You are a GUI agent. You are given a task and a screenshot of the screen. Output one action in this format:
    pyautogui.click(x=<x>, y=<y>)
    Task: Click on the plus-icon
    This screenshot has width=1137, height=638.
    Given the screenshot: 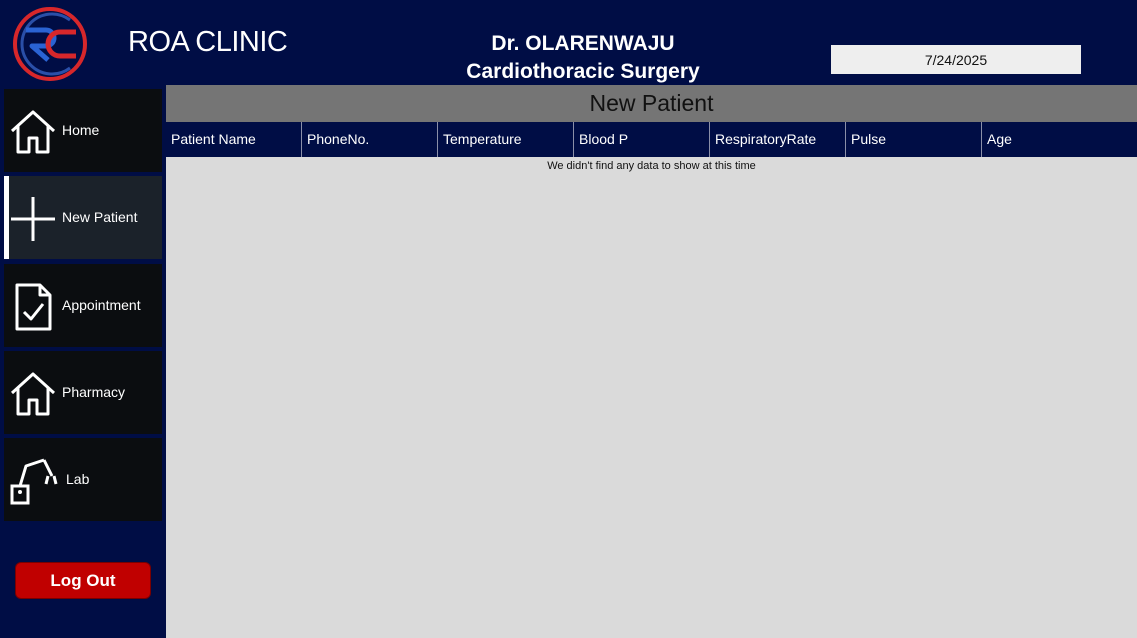 What is the action you would take?
    pyautogui.click(x=33, y=219)
    